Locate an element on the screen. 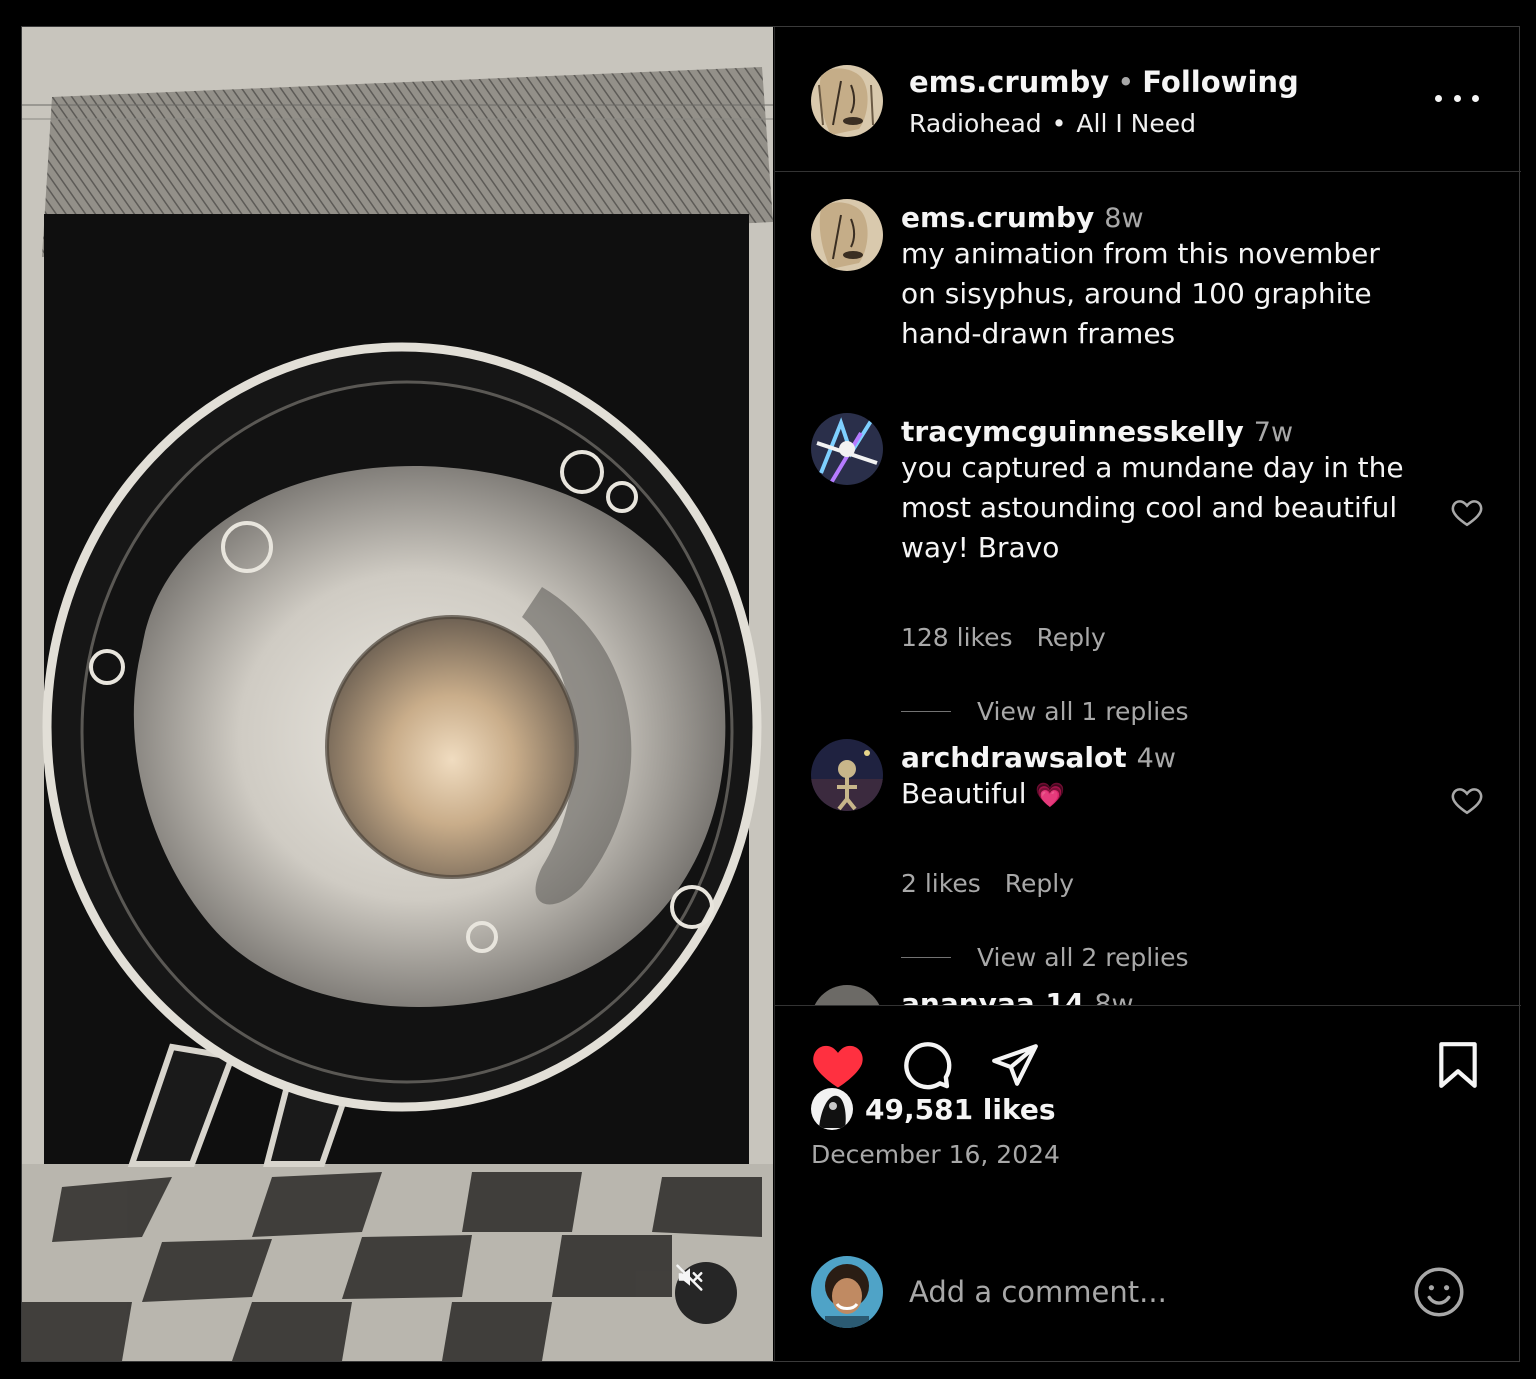 This screenshot has width=1536, height=1379. comment-time: 8w is located at coordinates (1113, 997).